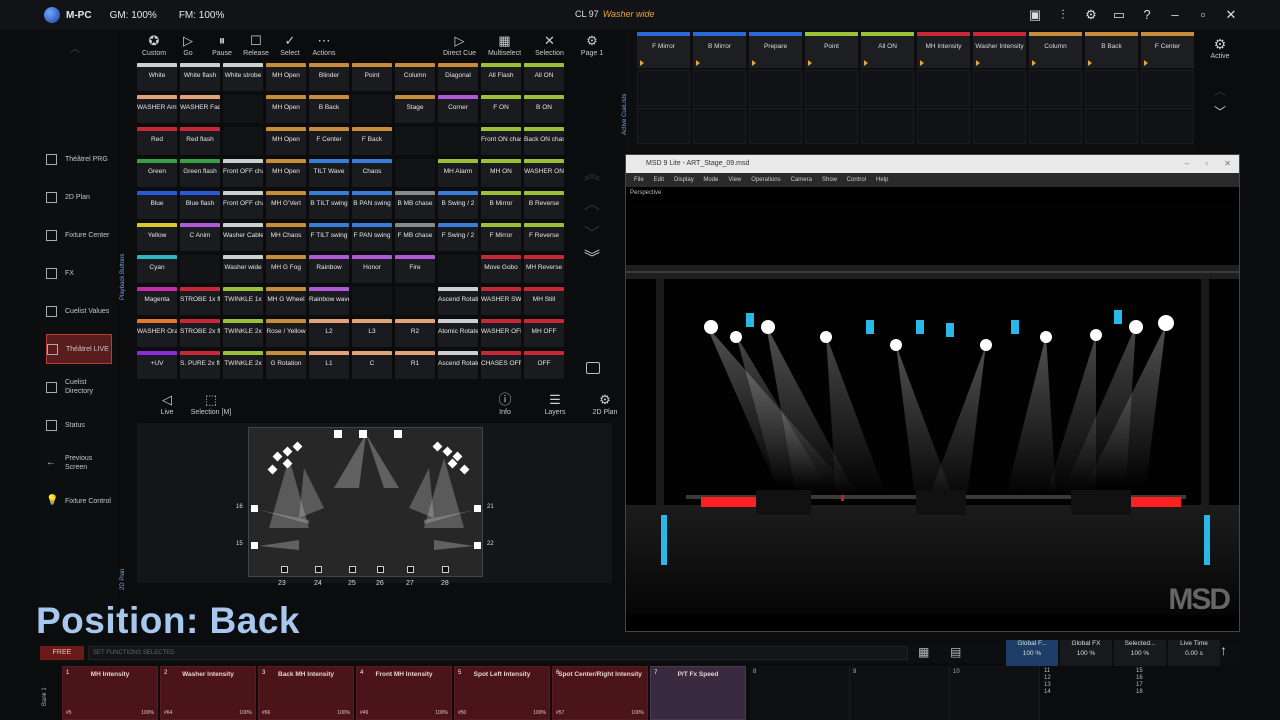 The width and height of the screenshot is (1280, 720). Describe the element at coordinates (458, 365) in the screenshot. I see `playback-button: Ascend Rotate` at that location.